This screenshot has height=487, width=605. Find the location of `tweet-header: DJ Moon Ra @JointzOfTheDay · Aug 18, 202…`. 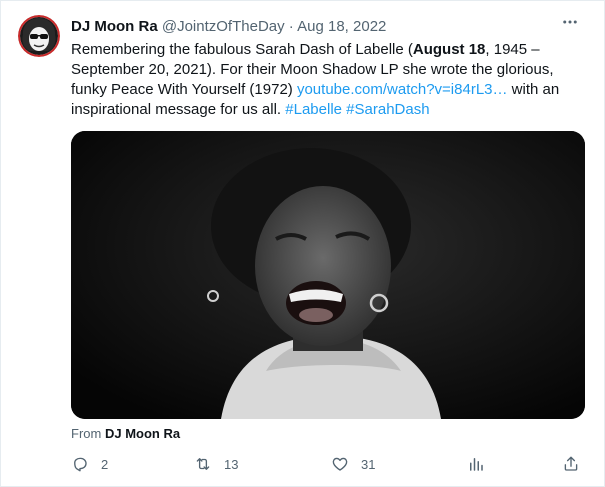

tweet-header: DJ Moon Ra @JointzOfTheDay · Aug 18, 202… is located at coordinates (228, 27).